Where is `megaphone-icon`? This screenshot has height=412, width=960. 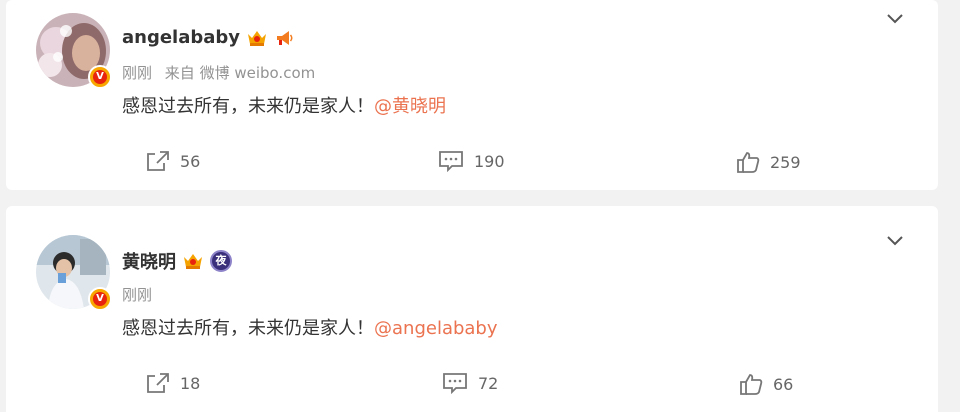 megaphone-icon is located at coordinates (284, 38).